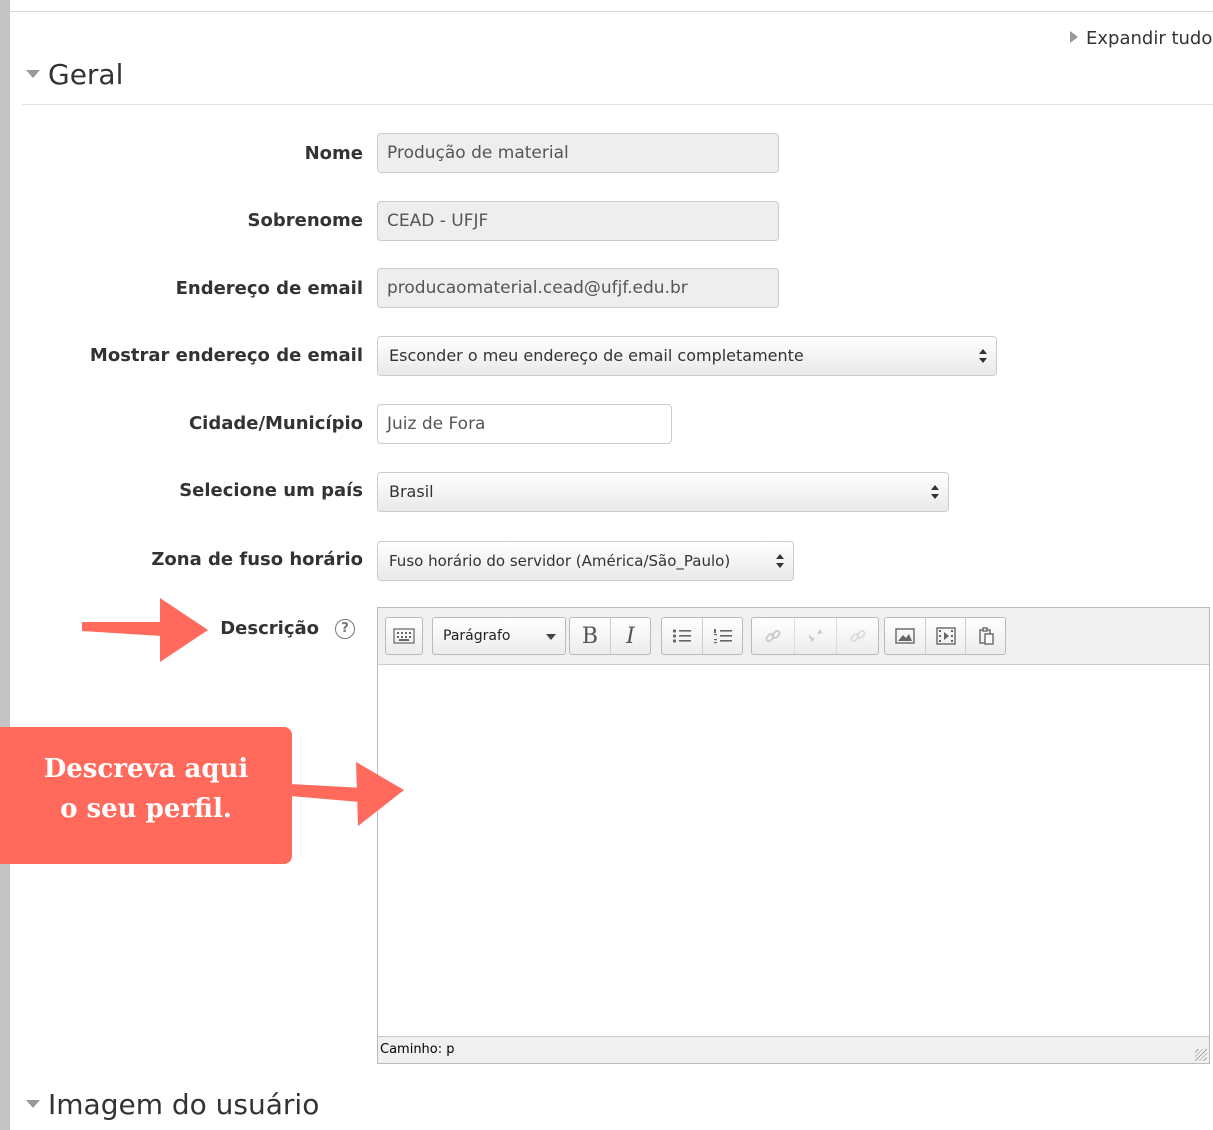 The height and width of the screenshot is (1130, 1213). I want to click on toolbar-group-style: B I, so click(610, 636).